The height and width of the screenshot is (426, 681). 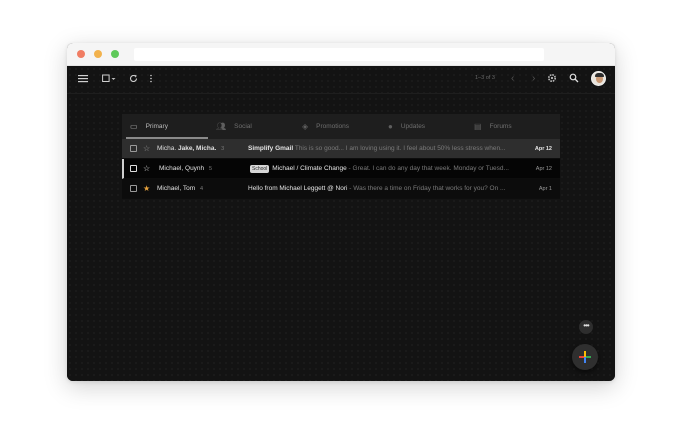 What do you see at coordinates (83, 80) in the screenshot?
I see `menu-icon` at bounding box center [83, 80].